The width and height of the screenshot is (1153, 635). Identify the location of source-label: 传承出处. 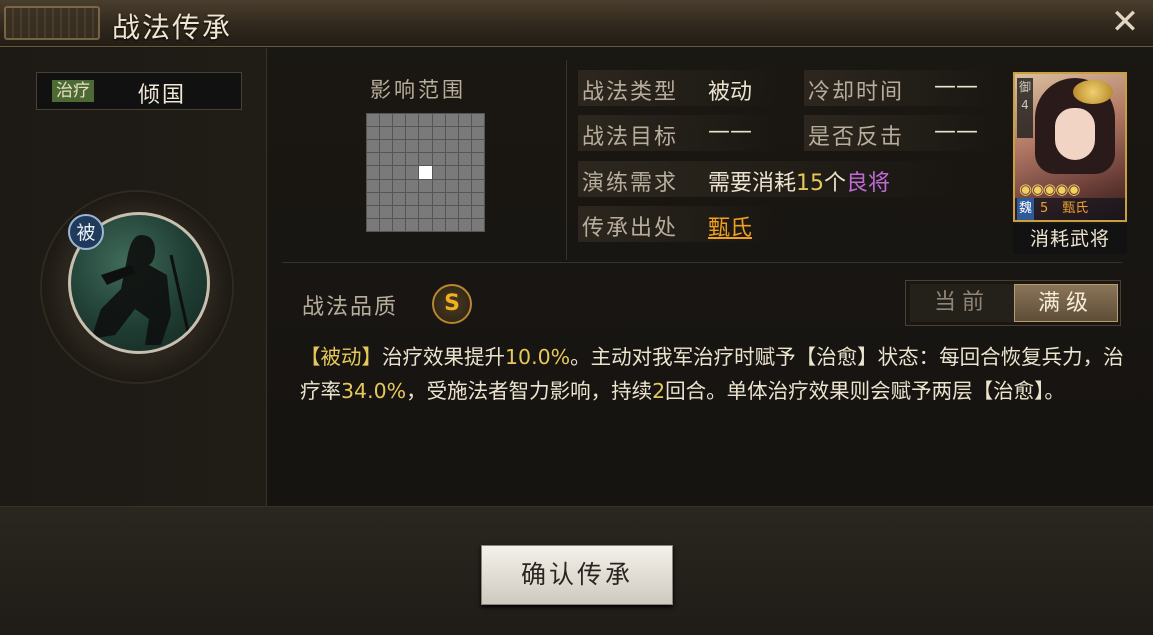
(630, 228).